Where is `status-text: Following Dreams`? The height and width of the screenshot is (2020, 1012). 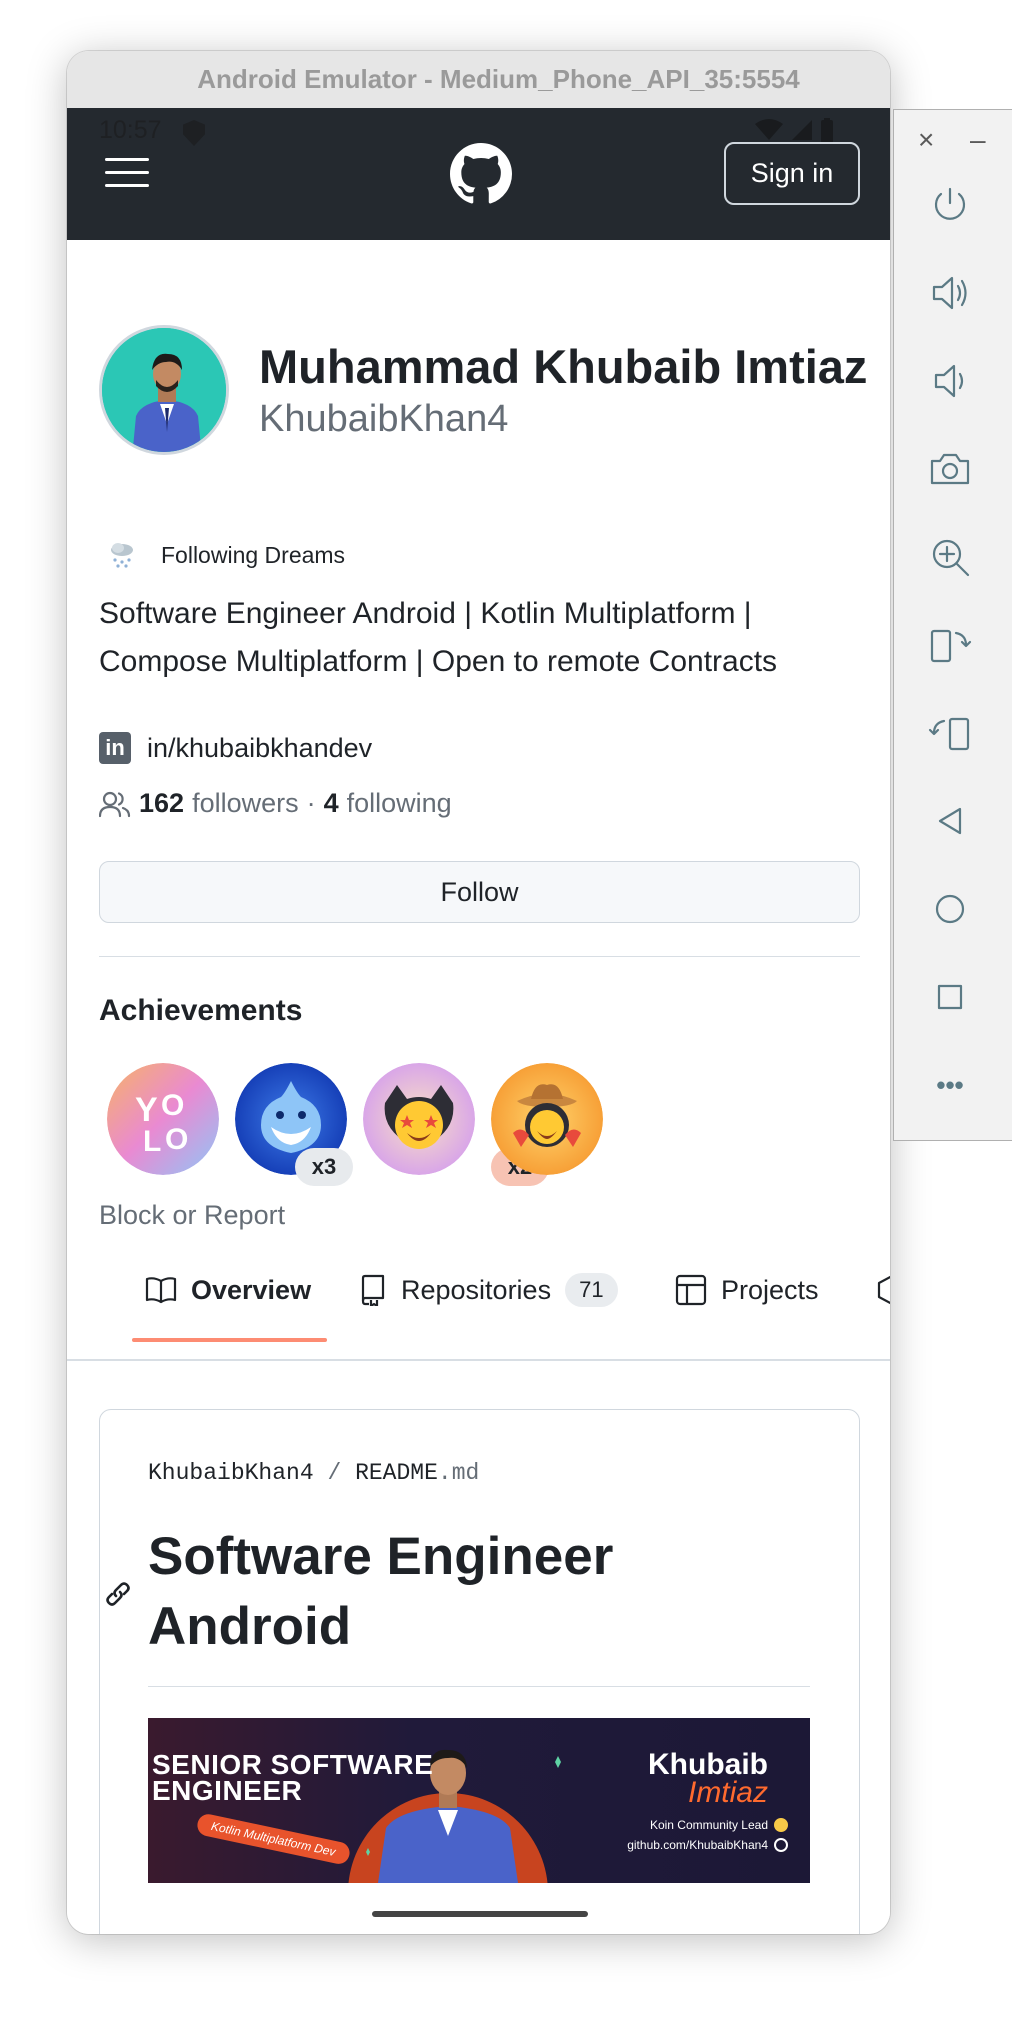 status-text: Following Dreams is located at coordinates (253, 554).